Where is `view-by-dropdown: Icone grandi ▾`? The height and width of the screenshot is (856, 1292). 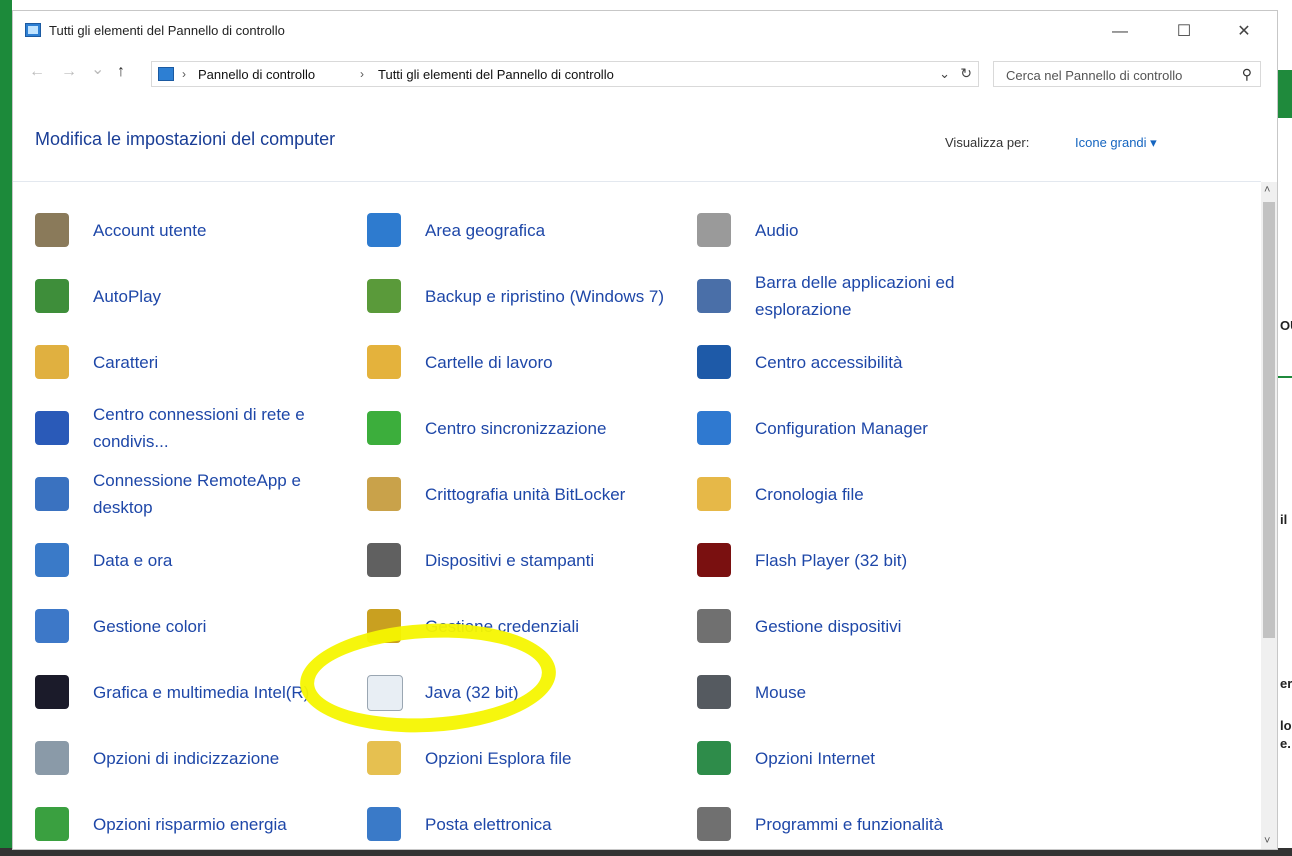 view-by-dropdown: Icone grandi ▾ is located at coordinates (1116, 143).